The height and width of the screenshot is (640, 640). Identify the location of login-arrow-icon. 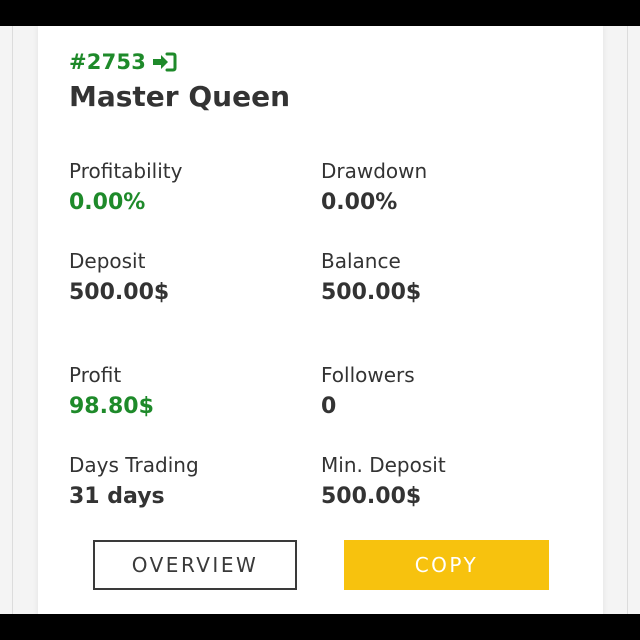
(164, 62).